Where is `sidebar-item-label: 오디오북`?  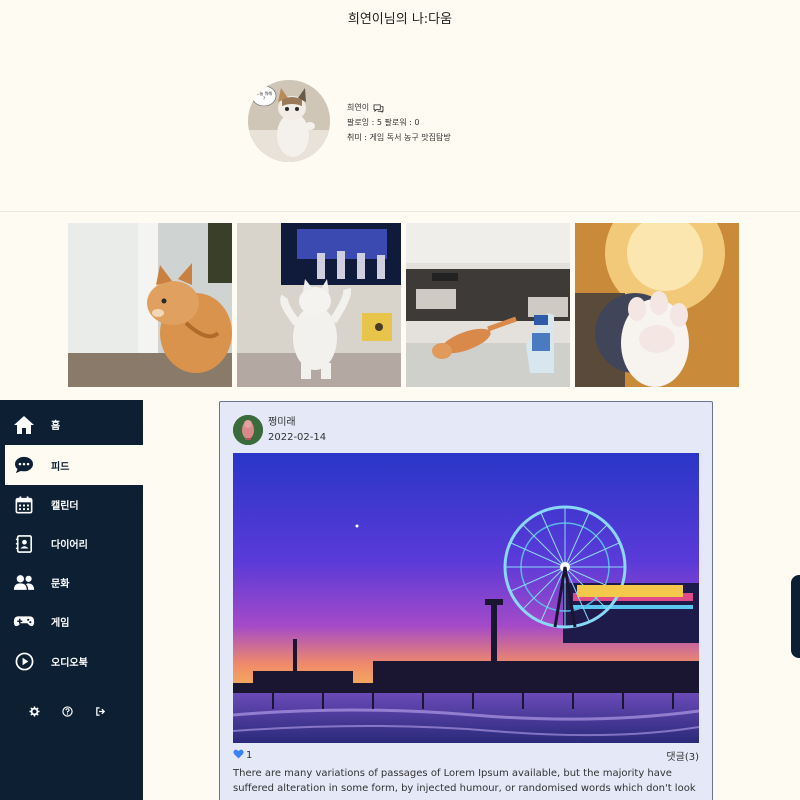
sidebar-item-label: 오디오북 is located at coordinates (69, 663).